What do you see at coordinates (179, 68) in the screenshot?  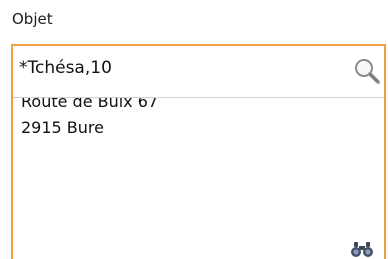 I see `search-input` at bounding box center [179, 68].